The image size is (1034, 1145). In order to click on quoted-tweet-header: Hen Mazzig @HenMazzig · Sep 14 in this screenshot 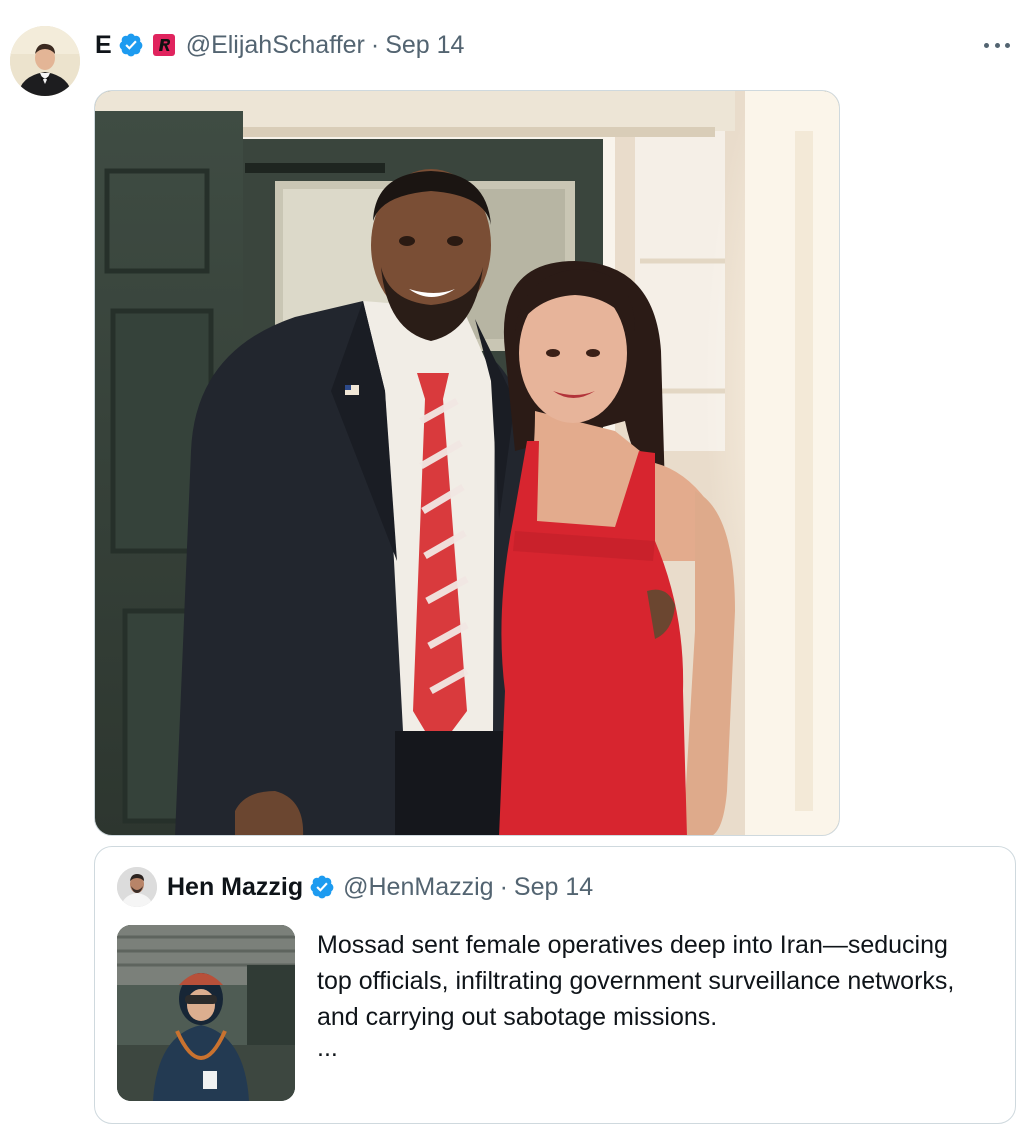, I will do `click(380, 887)`.